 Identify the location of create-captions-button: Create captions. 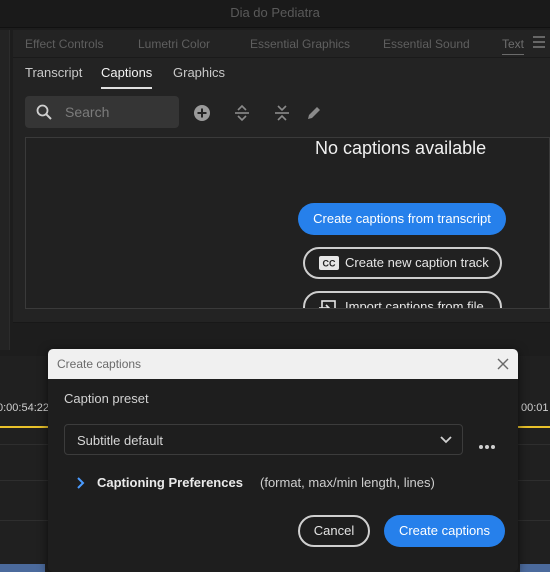
(444, 531).